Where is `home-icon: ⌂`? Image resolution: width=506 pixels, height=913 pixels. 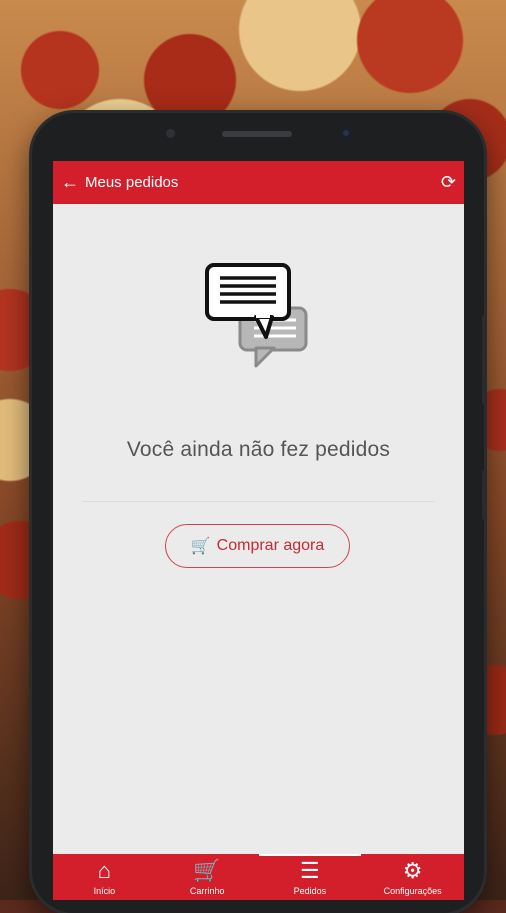 home-icon: ⌂ is located at coordinates (104, 870).